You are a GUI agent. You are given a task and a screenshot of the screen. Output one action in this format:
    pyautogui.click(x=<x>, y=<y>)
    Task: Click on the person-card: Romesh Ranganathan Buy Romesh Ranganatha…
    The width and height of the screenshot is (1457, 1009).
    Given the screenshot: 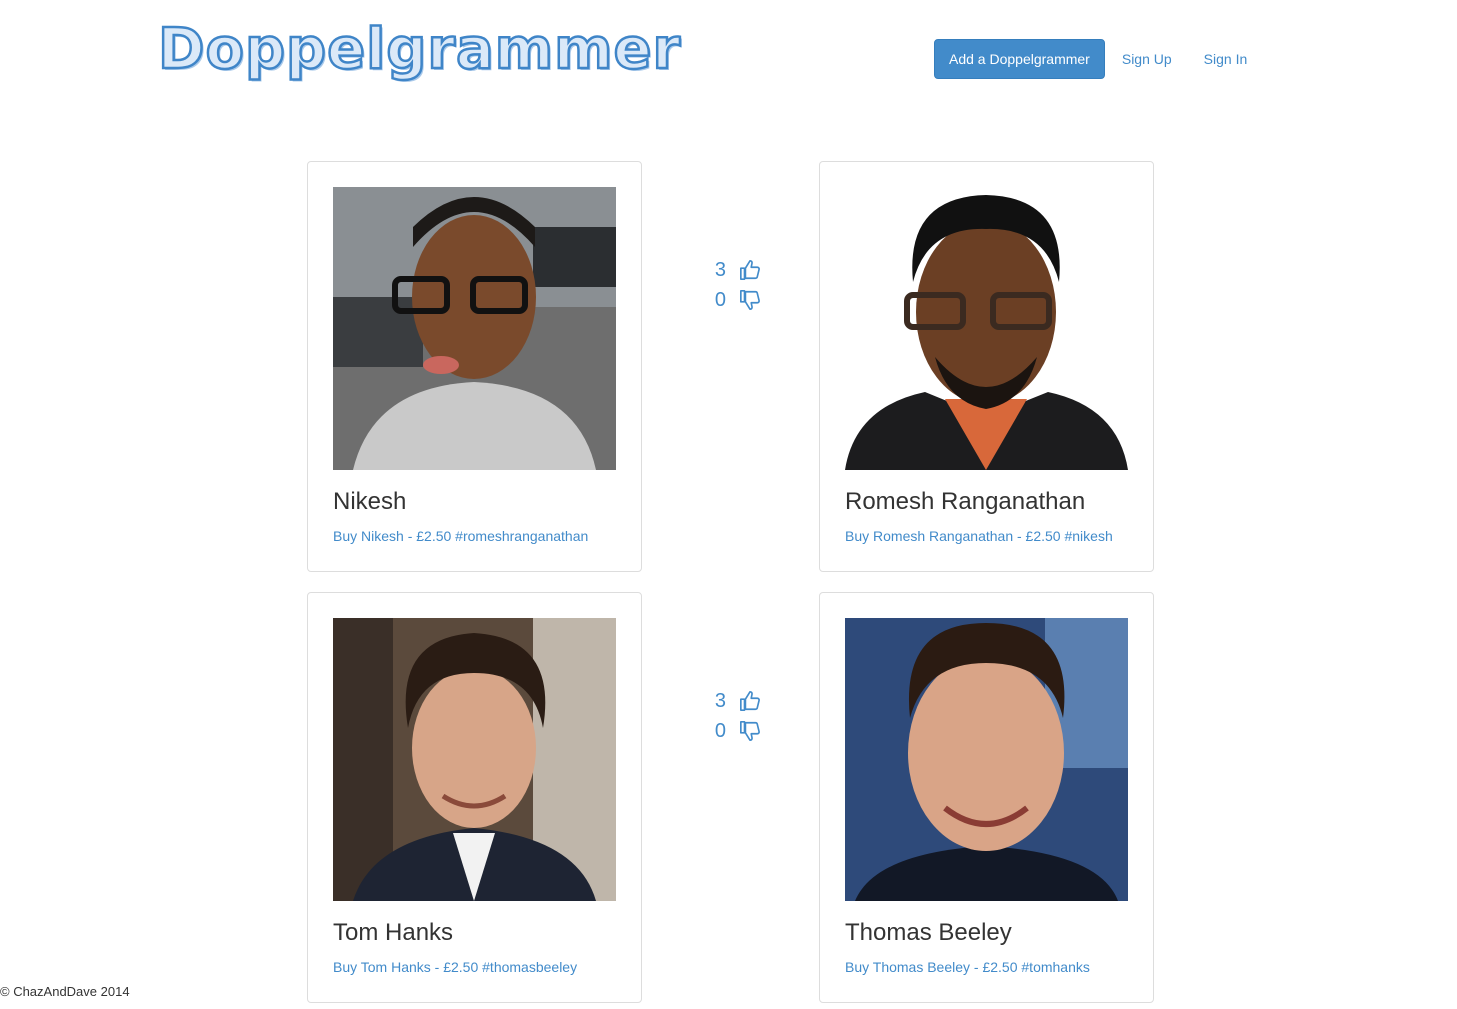 What is the action you would take?
    pyautogui.click(x=986, y=366)
    